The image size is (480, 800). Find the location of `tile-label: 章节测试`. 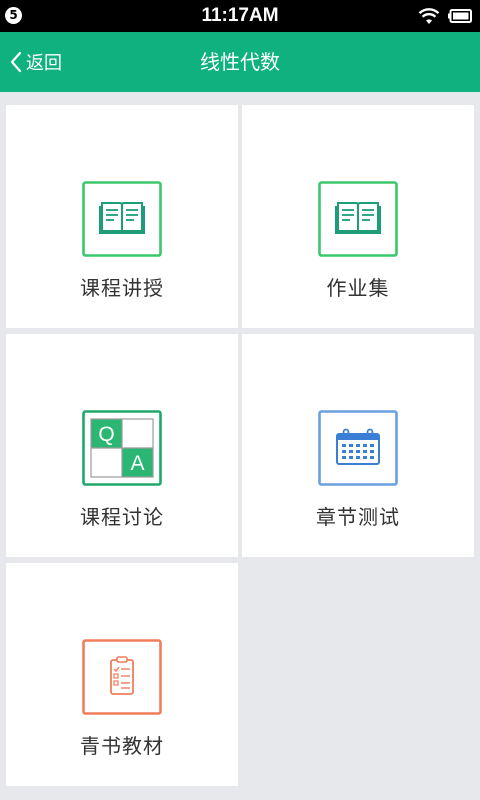

tile-label: 章节测试 is located at coordinates (358, 517).